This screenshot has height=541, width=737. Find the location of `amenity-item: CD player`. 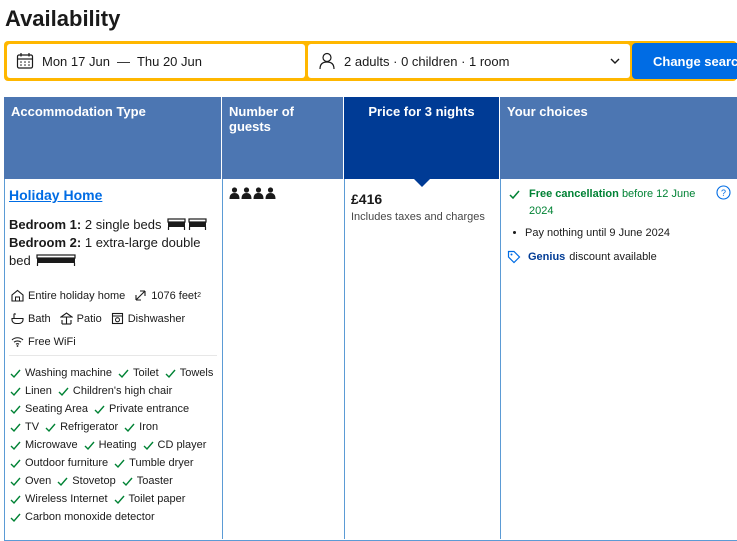

amenity-item: CD player is located at coordinates (175, 445).